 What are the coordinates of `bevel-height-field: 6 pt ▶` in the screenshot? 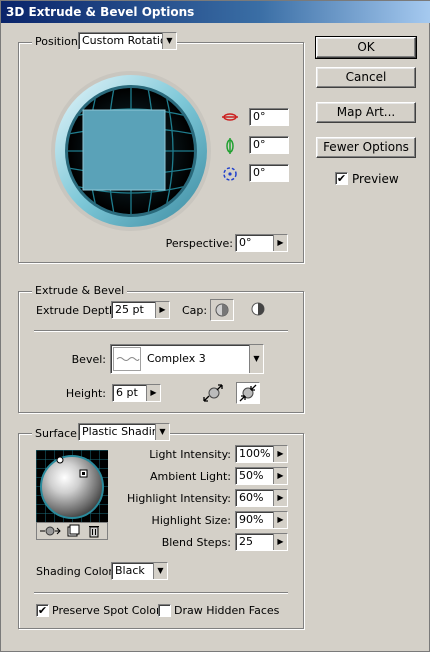 It's located at (136, 393).